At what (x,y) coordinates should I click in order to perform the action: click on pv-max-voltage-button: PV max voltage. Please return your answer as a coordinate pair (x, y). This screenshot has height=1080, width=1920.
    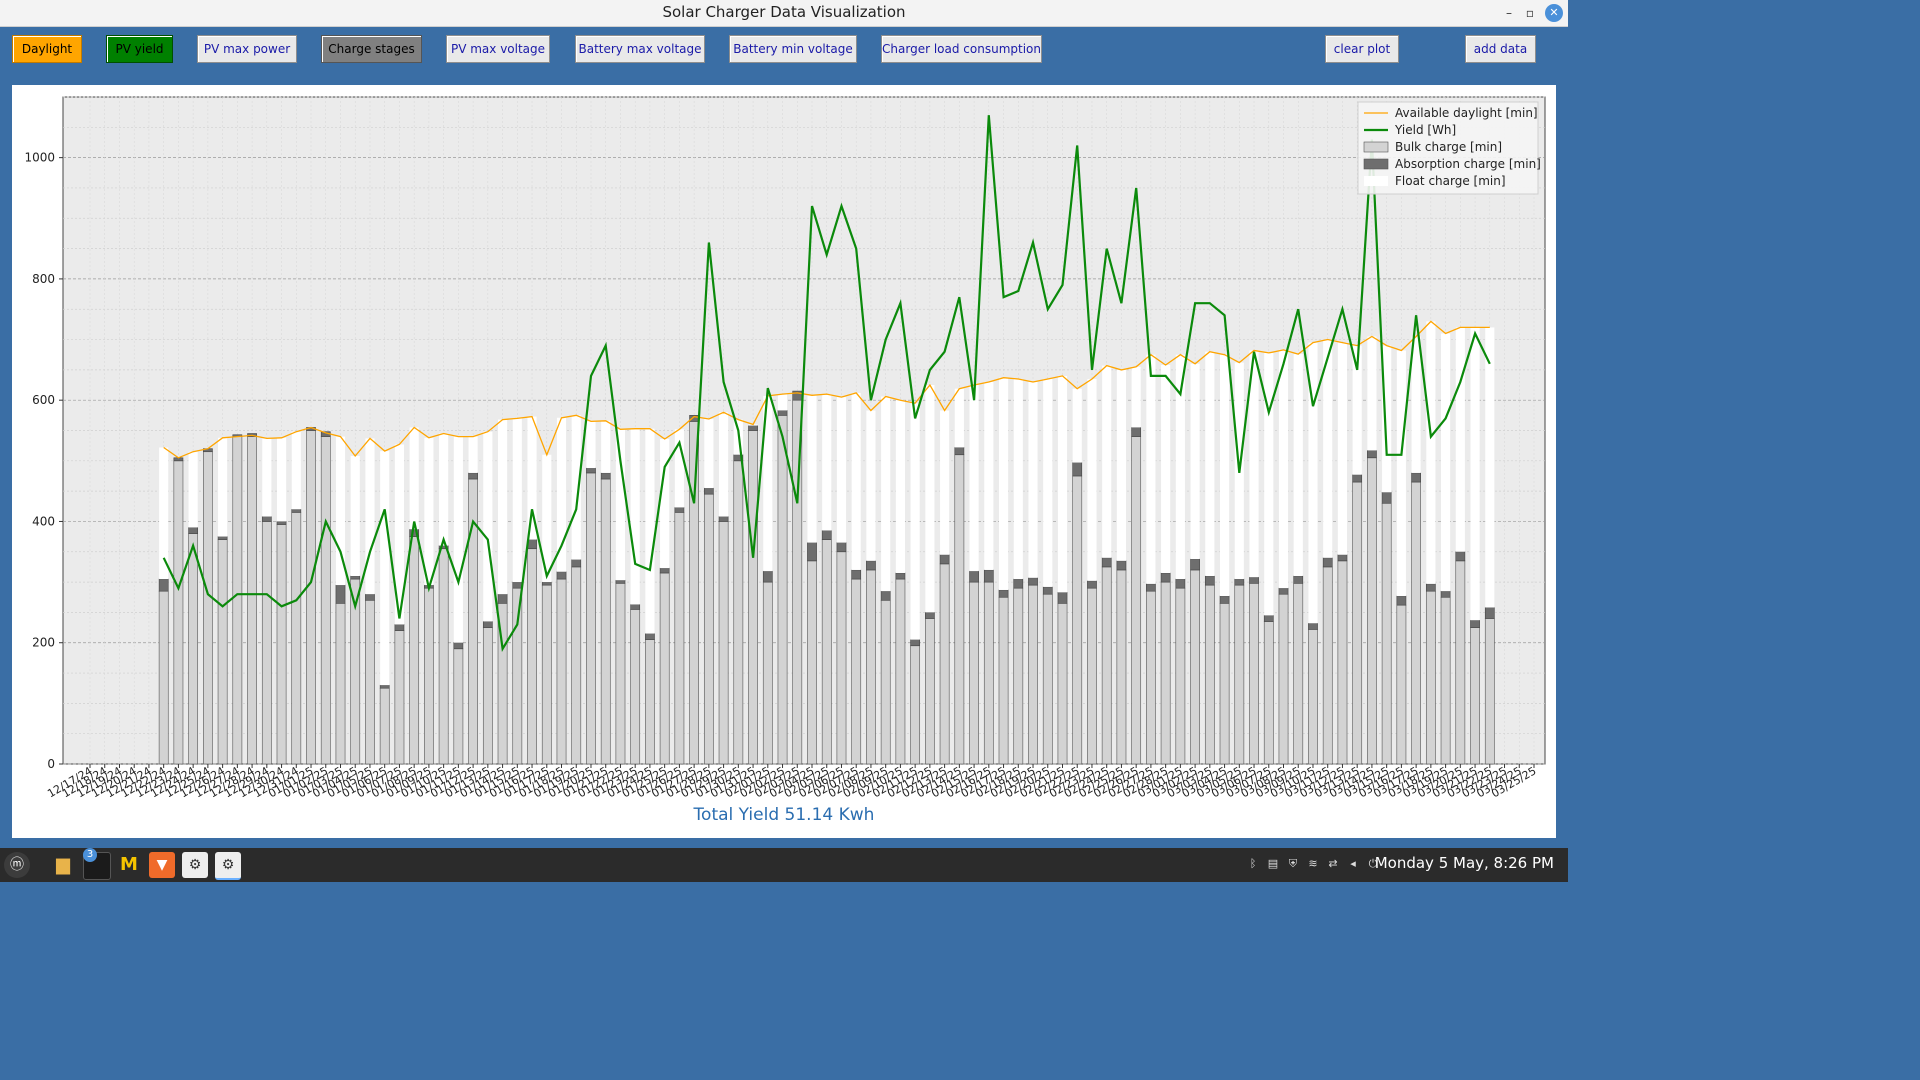
    Looking at the image, I should click on (498, 49).